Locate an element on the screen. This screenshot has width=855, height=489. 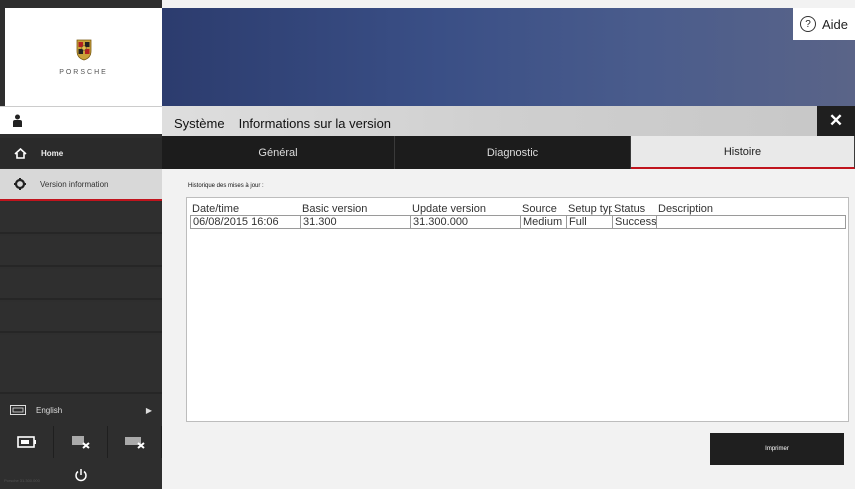
help-button: ? Aide is located at coordinates (824, 24).